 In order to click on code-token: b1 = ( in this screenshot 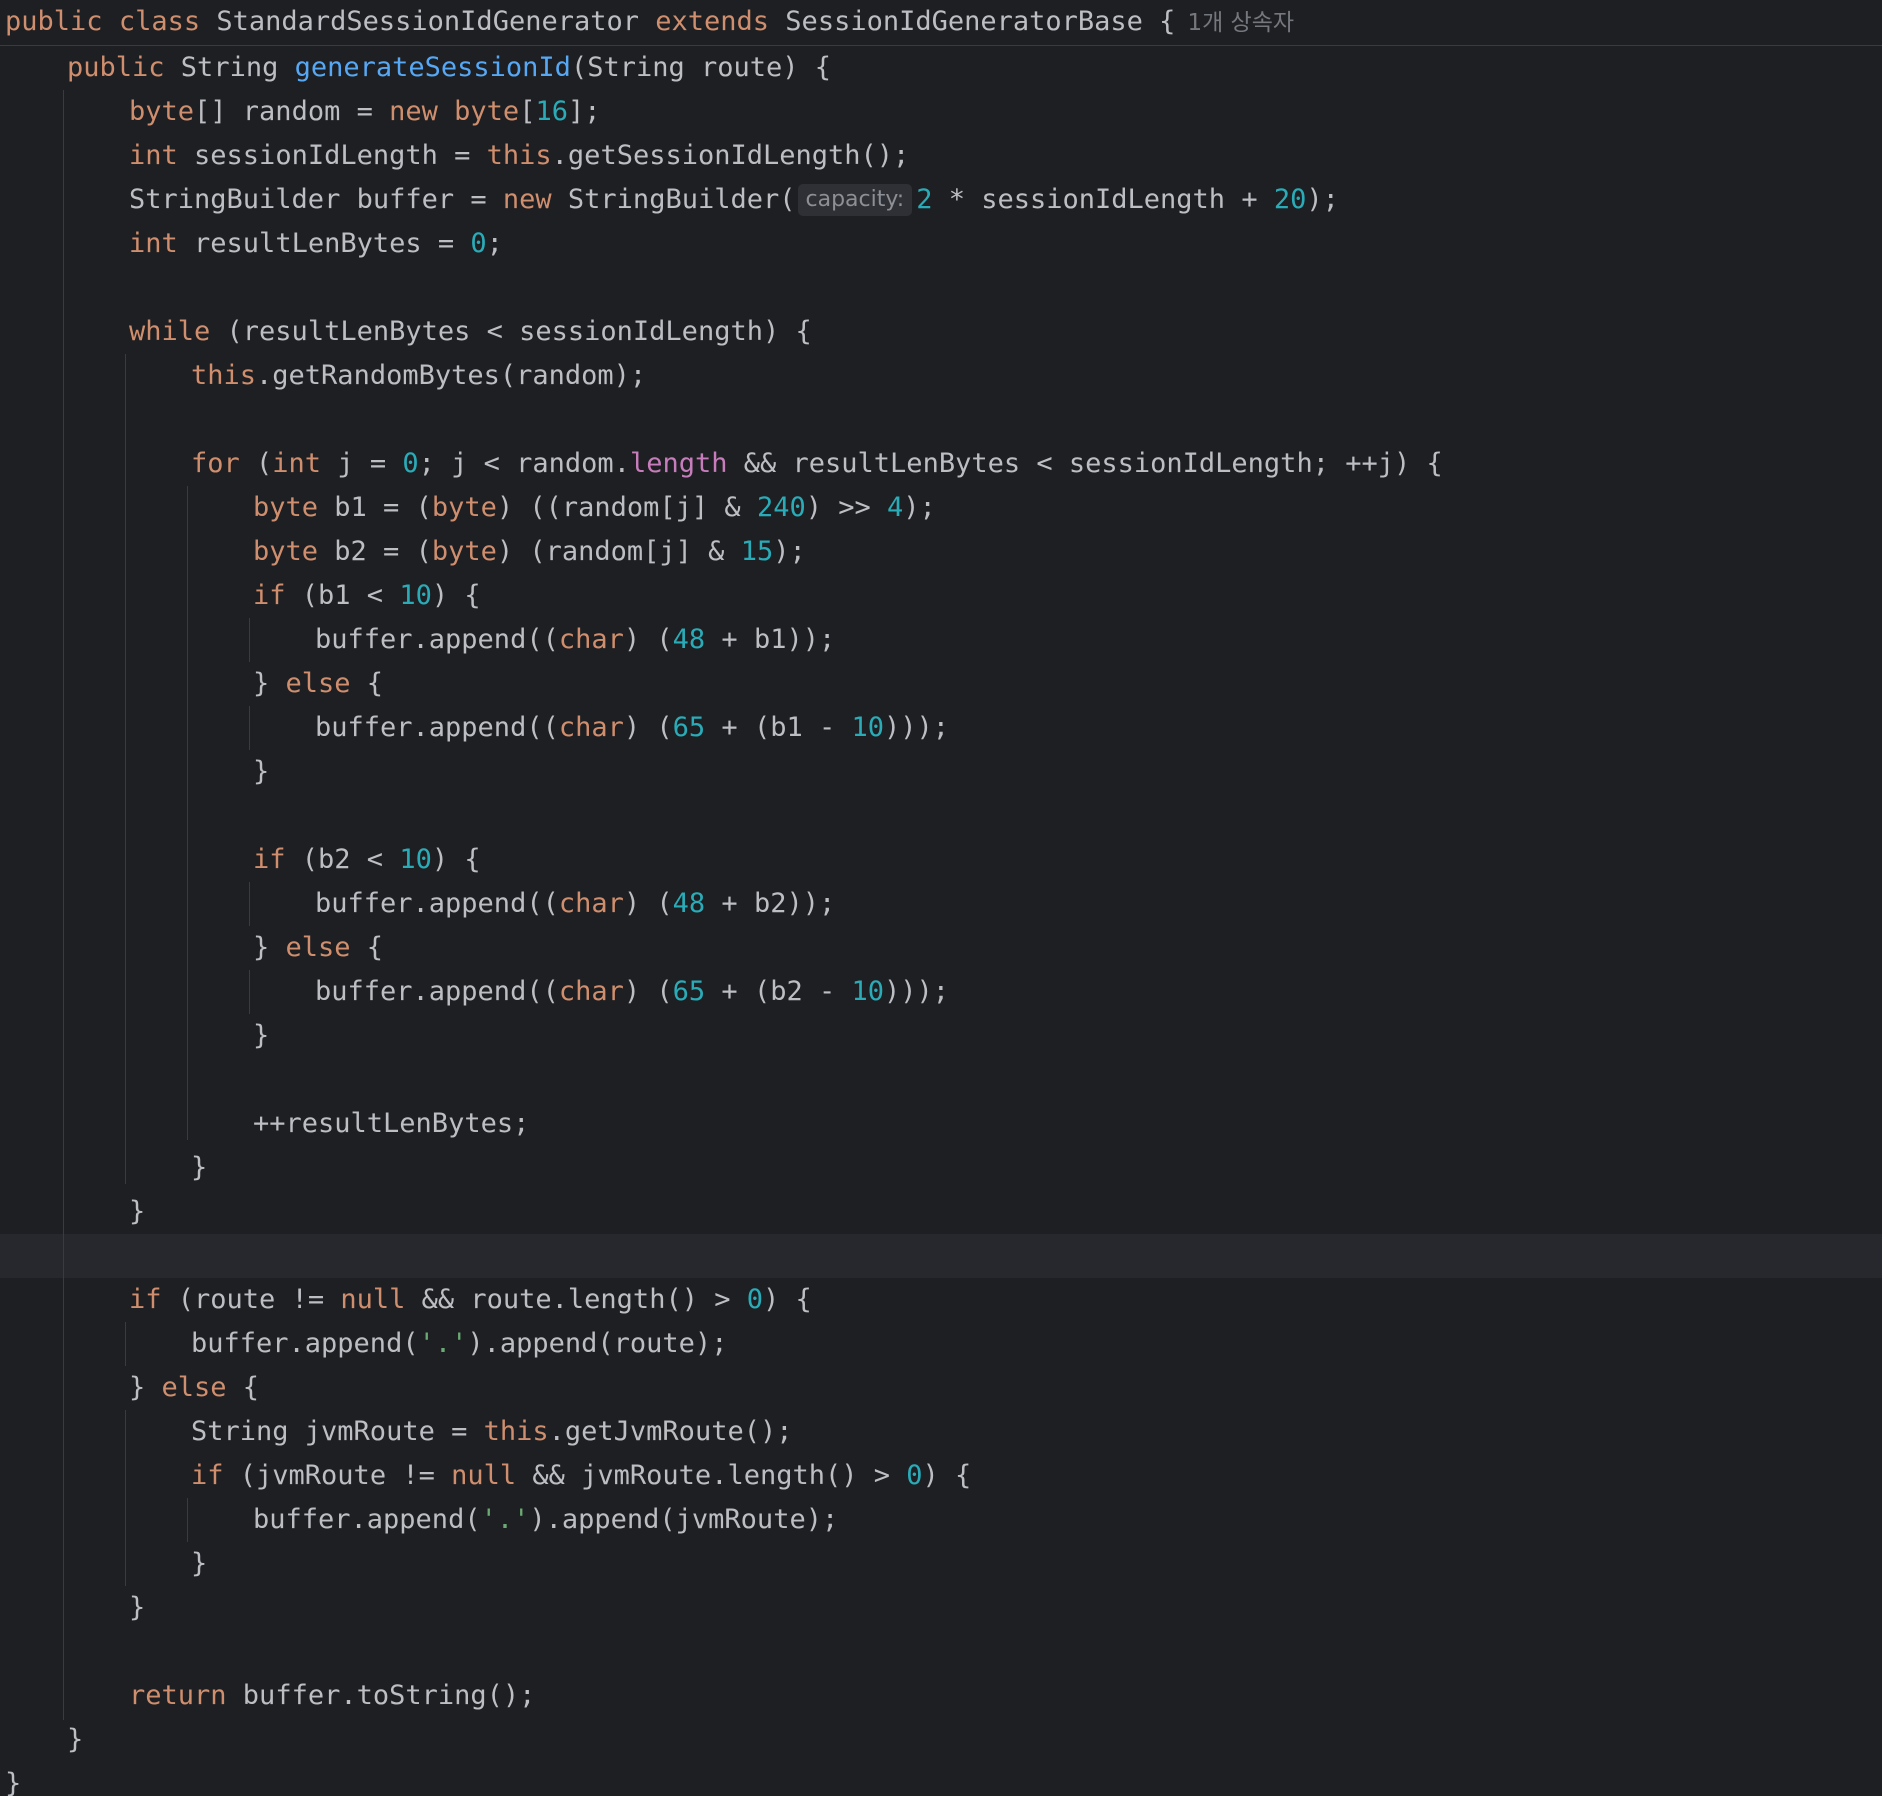, I will do `click(375, 507)`.